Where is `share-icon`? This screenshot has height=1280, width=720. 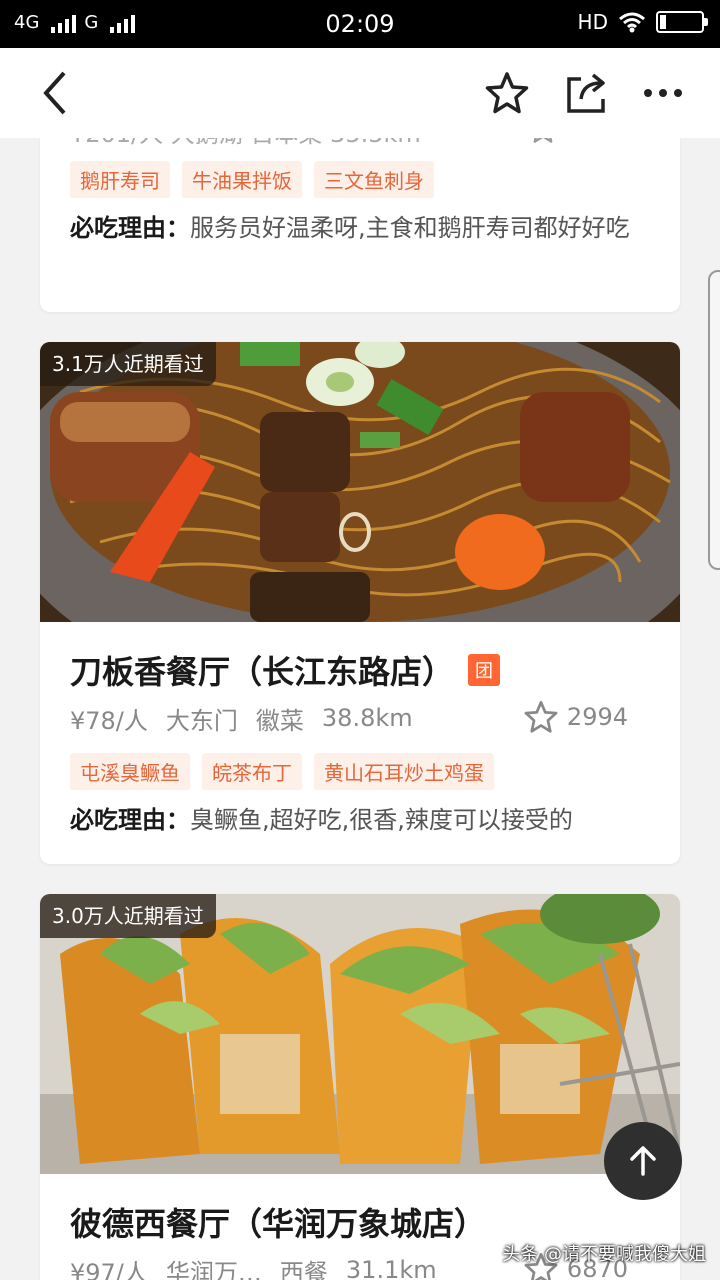 share-icon is located at coordinates (586, 93).